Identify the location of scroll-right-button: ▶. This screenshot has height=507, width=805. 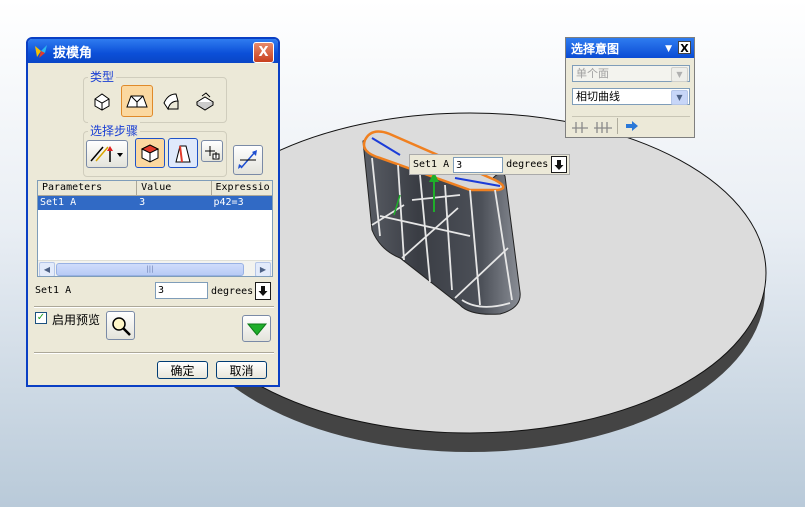
(263, 269).